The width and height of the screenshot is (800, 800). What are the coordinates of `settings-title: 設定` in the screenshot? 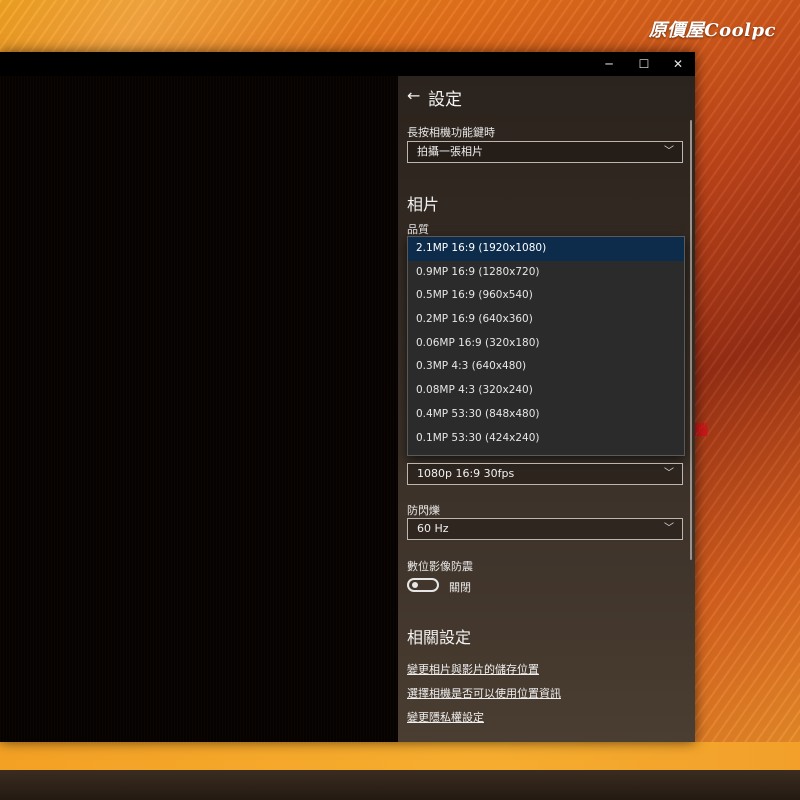 It's located at (445, 100).